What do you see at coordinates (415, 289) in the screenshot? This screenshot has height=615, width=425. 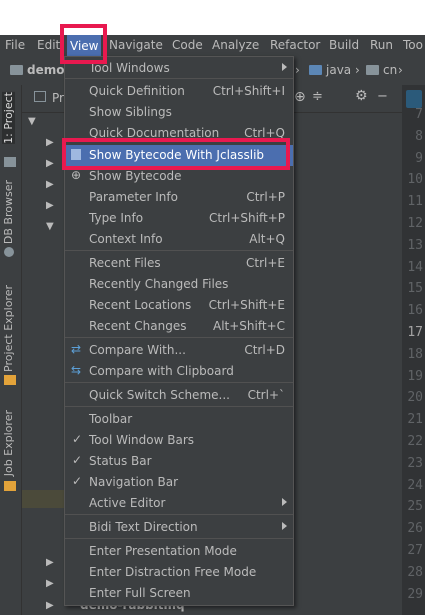 I see `line-number: 15` at bounding box center [415, 289].